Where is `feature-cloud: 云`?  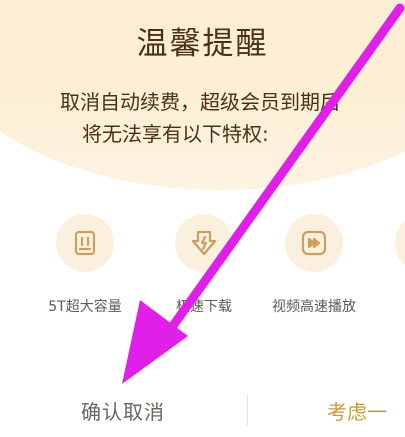
feature-cloud: 云 is located at coordinates (391, 265).